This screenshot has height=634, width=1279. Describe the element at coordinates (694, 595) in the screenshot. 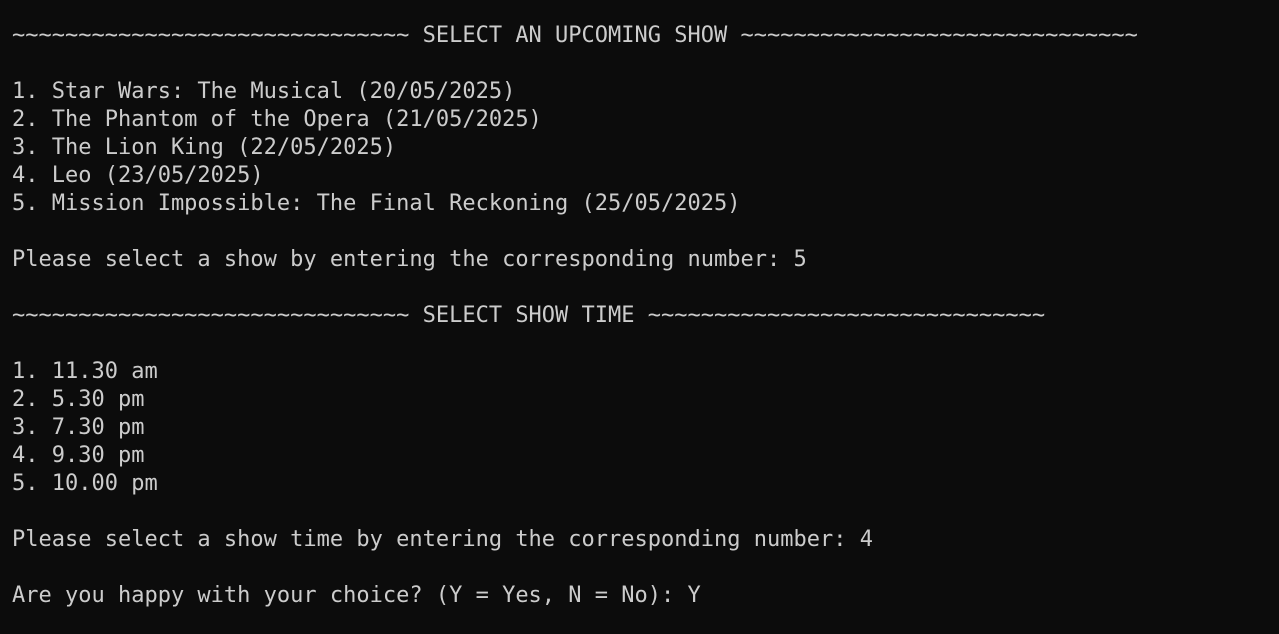

I see `confirm-answer: Y` at that location.